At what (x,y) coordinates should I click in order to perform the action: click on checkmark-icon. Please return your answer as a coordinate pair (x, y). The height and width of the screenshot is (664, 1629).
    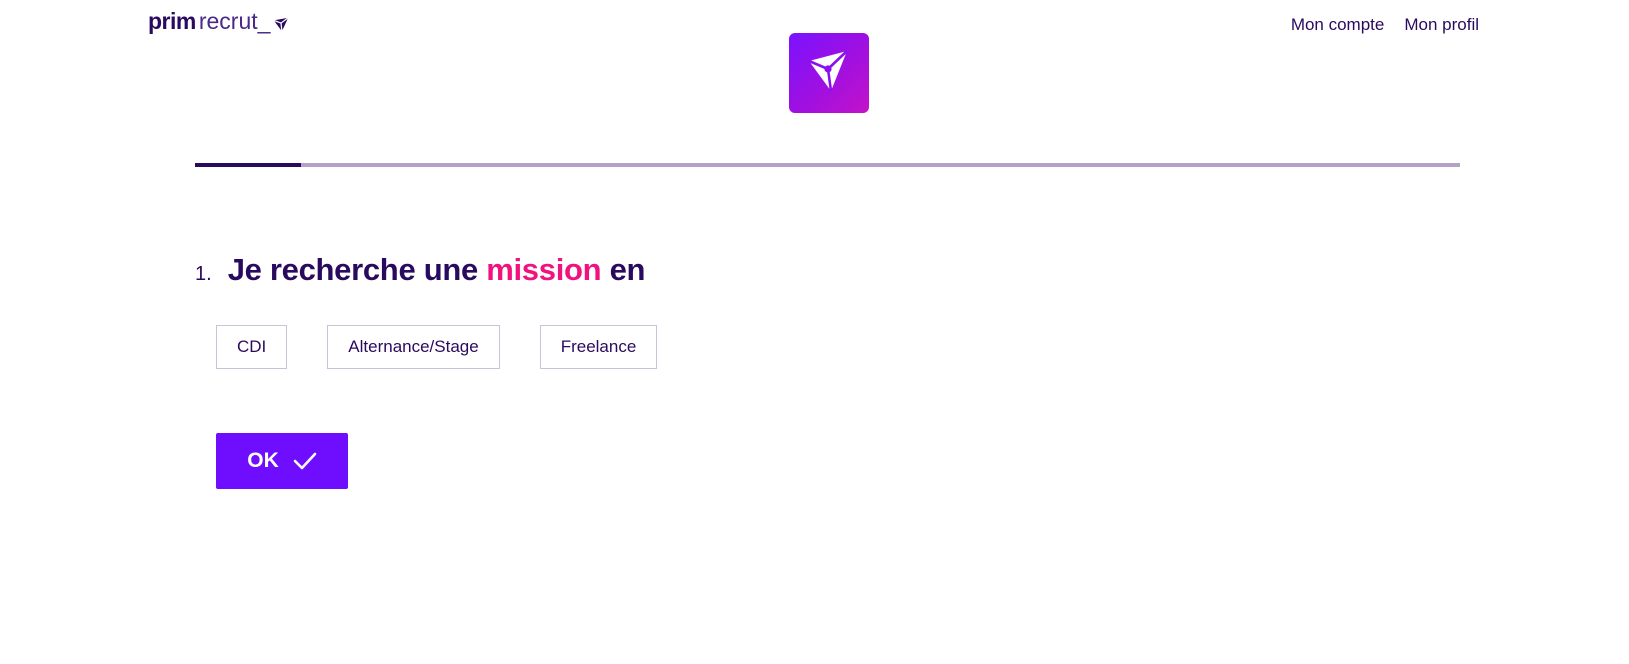
    Looking at the image, I should click on (305, 461).